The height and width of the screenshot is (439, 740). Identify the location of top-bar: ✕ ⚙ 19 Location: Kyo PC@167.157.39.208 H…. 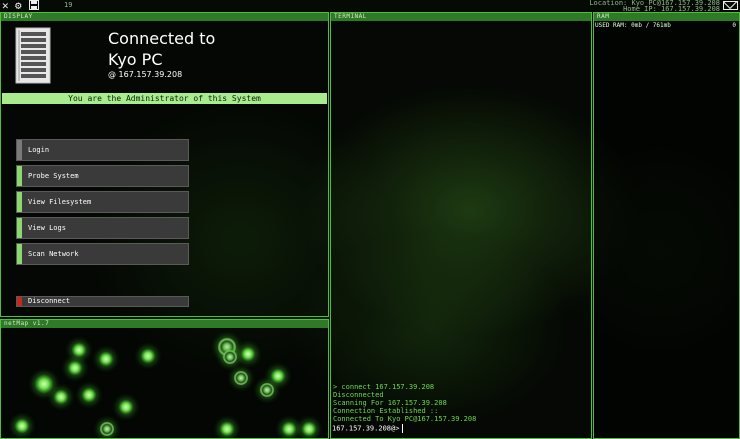
(370, 6).